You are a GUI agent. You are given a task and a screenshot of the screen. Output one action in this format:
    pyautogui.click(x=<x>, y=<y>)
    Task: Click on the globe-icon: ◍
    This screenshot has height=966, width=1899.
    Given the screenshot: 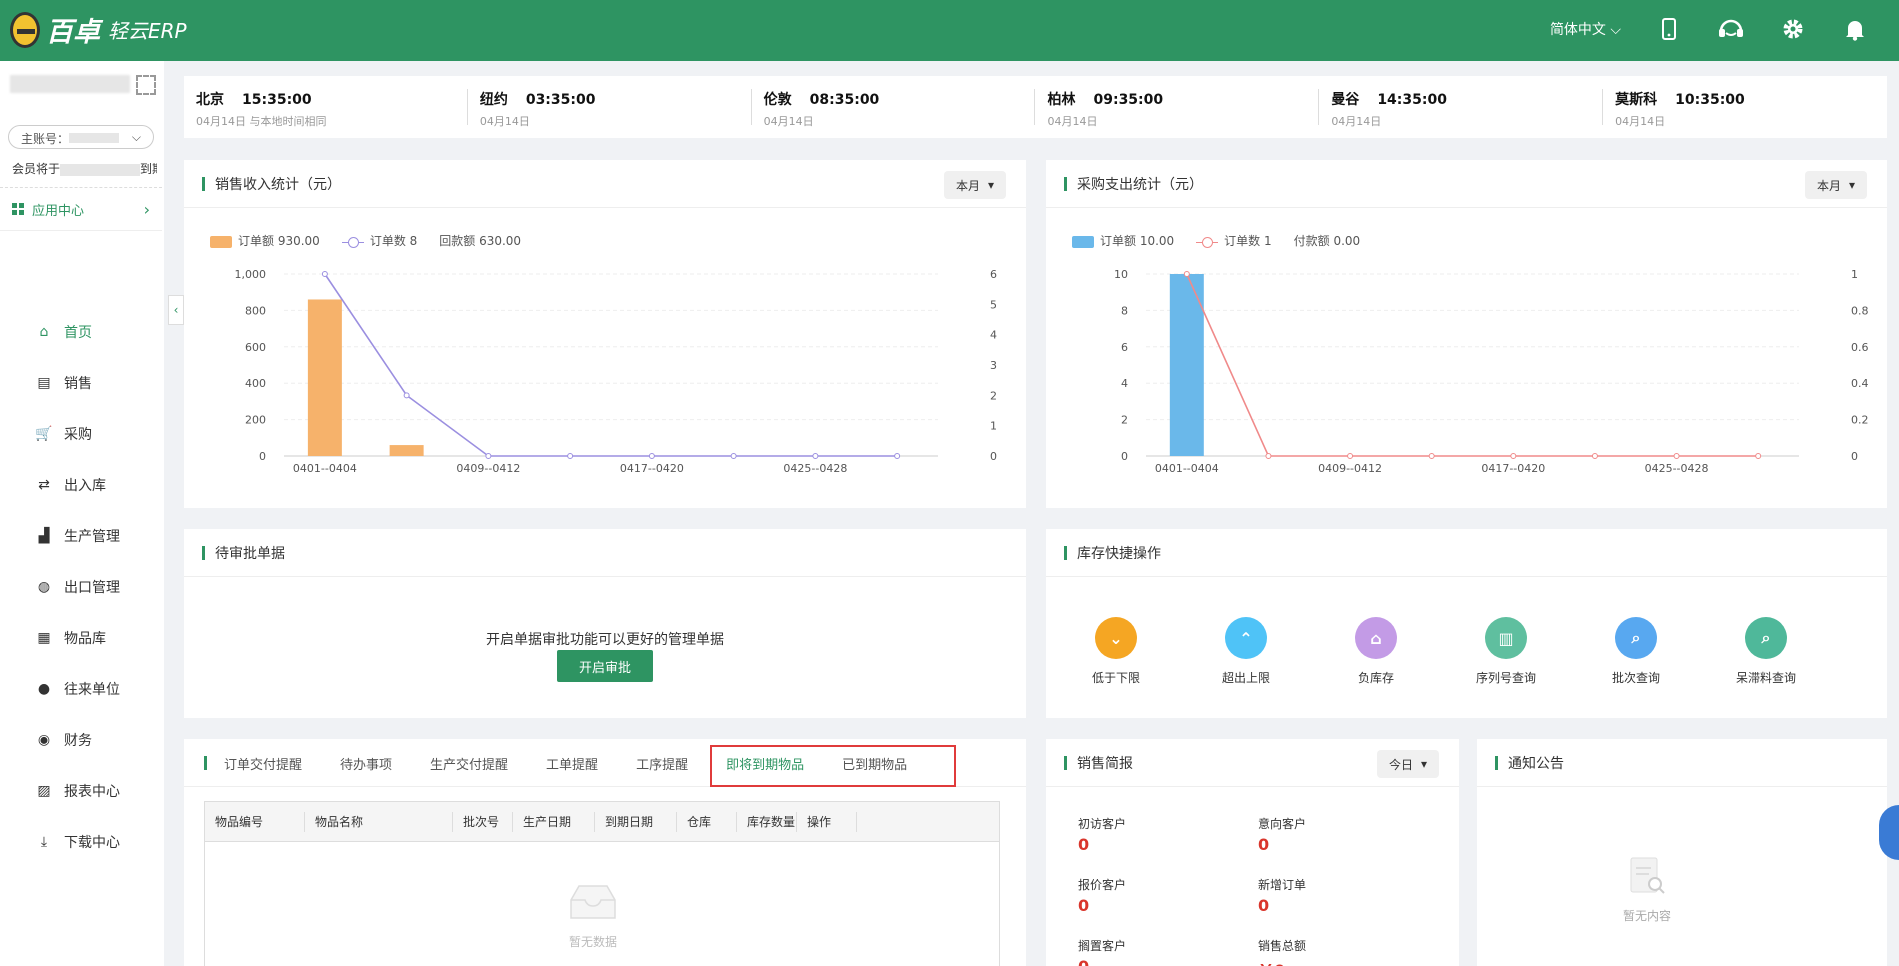 What is the action you would take?
    pyautogui.click(x=44, y=586)
    